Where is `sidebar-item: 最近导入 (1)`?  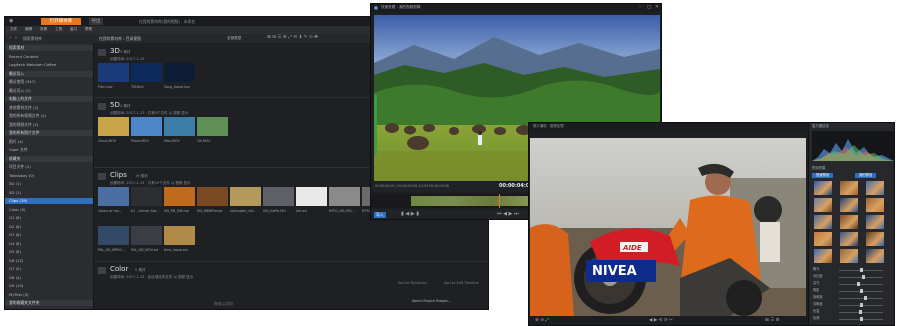
sidebar-item: 最近导入 (1) is located at coordinates (49, 91).